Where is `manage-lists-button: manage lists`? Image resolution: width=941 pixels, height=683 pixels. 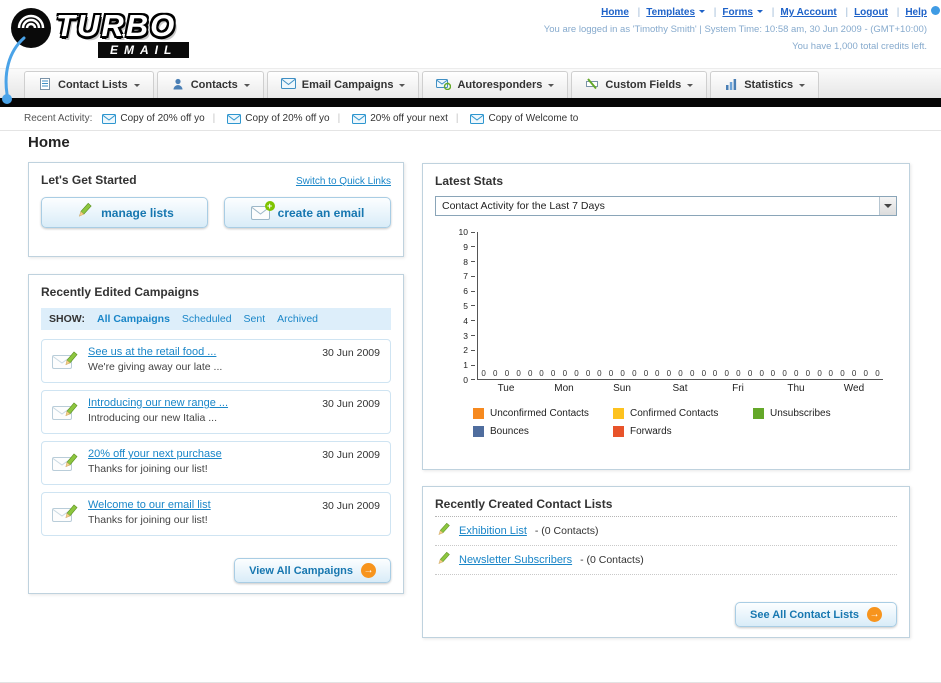
manage-lists-button: manage lists is located at coordinates (124, 212).